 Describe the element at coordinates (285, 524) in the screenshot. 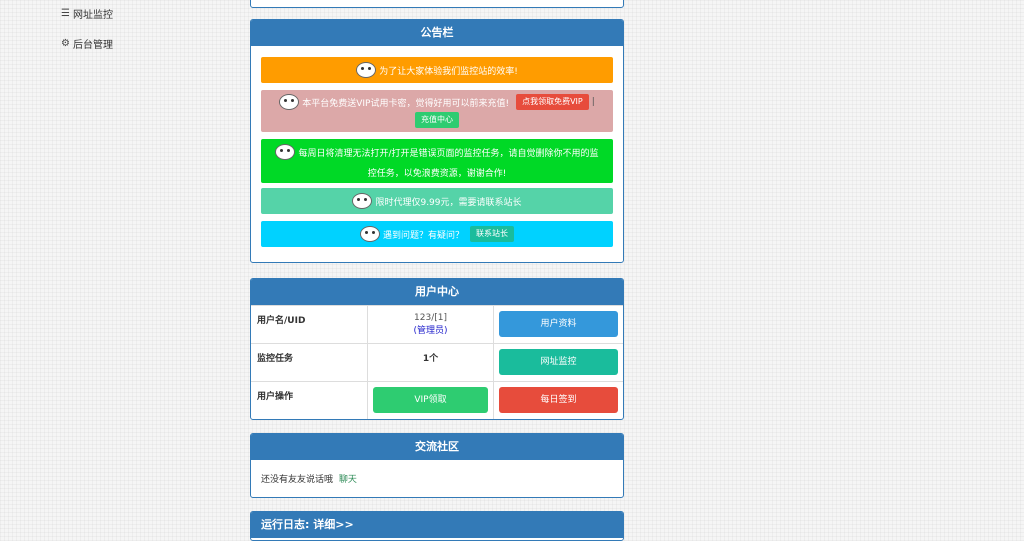

I see `log-panel-title: 运行日志:` at that location.